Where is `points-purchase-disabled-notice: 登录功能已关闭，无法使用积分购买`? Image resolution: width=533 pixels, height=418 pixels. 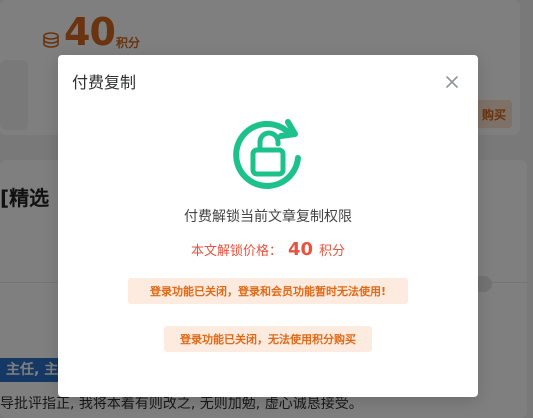
points-purchase-disabled-notice: 登录功能已关闭，无法使用积分购买 is located at coordinates (268, 339).